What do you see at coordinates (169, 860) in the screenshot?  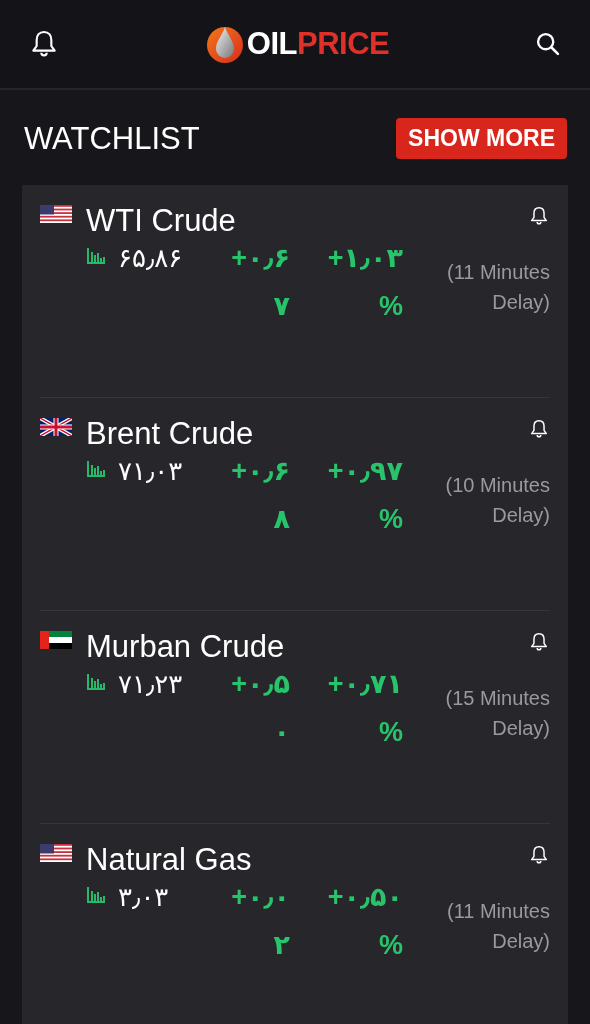 I see `commodity-name: Natural Gas` at bounding box center [169, 860].